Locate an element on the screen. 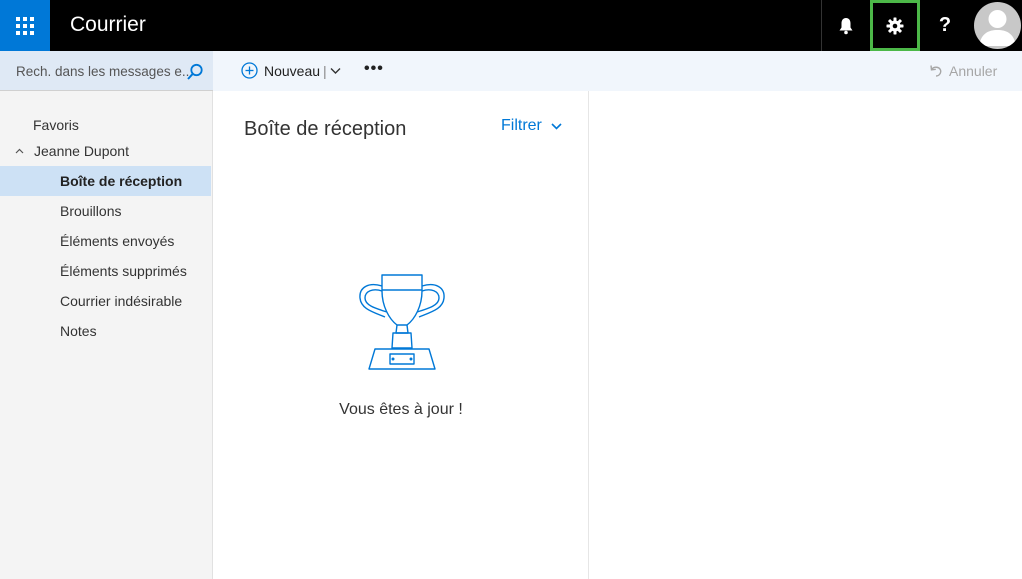 The width and height of the screenshot is (1022, 579). bell-icon is located at coordinates (845, 25).